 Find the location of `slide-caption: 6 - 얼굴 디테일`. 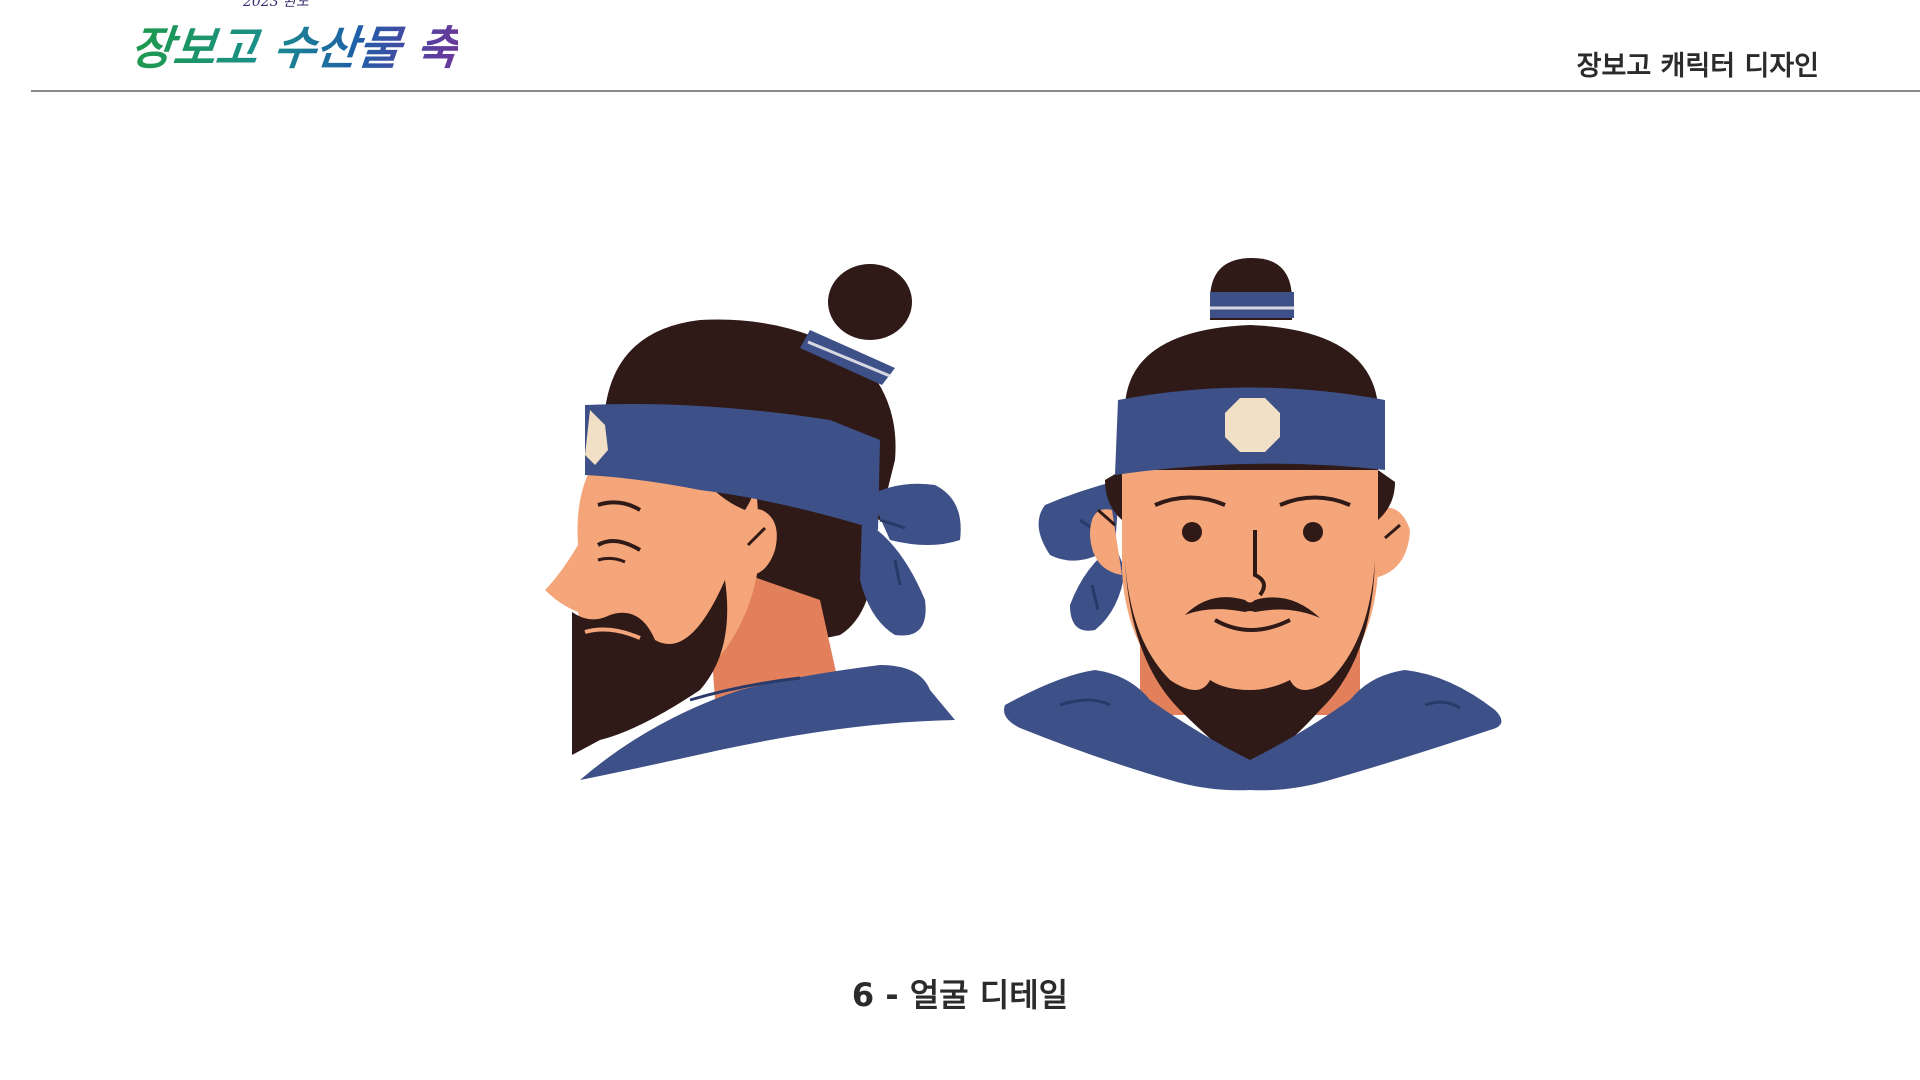

slide-caption: 6 - 얼굴 디테일 is located at coordinates (960, 995).